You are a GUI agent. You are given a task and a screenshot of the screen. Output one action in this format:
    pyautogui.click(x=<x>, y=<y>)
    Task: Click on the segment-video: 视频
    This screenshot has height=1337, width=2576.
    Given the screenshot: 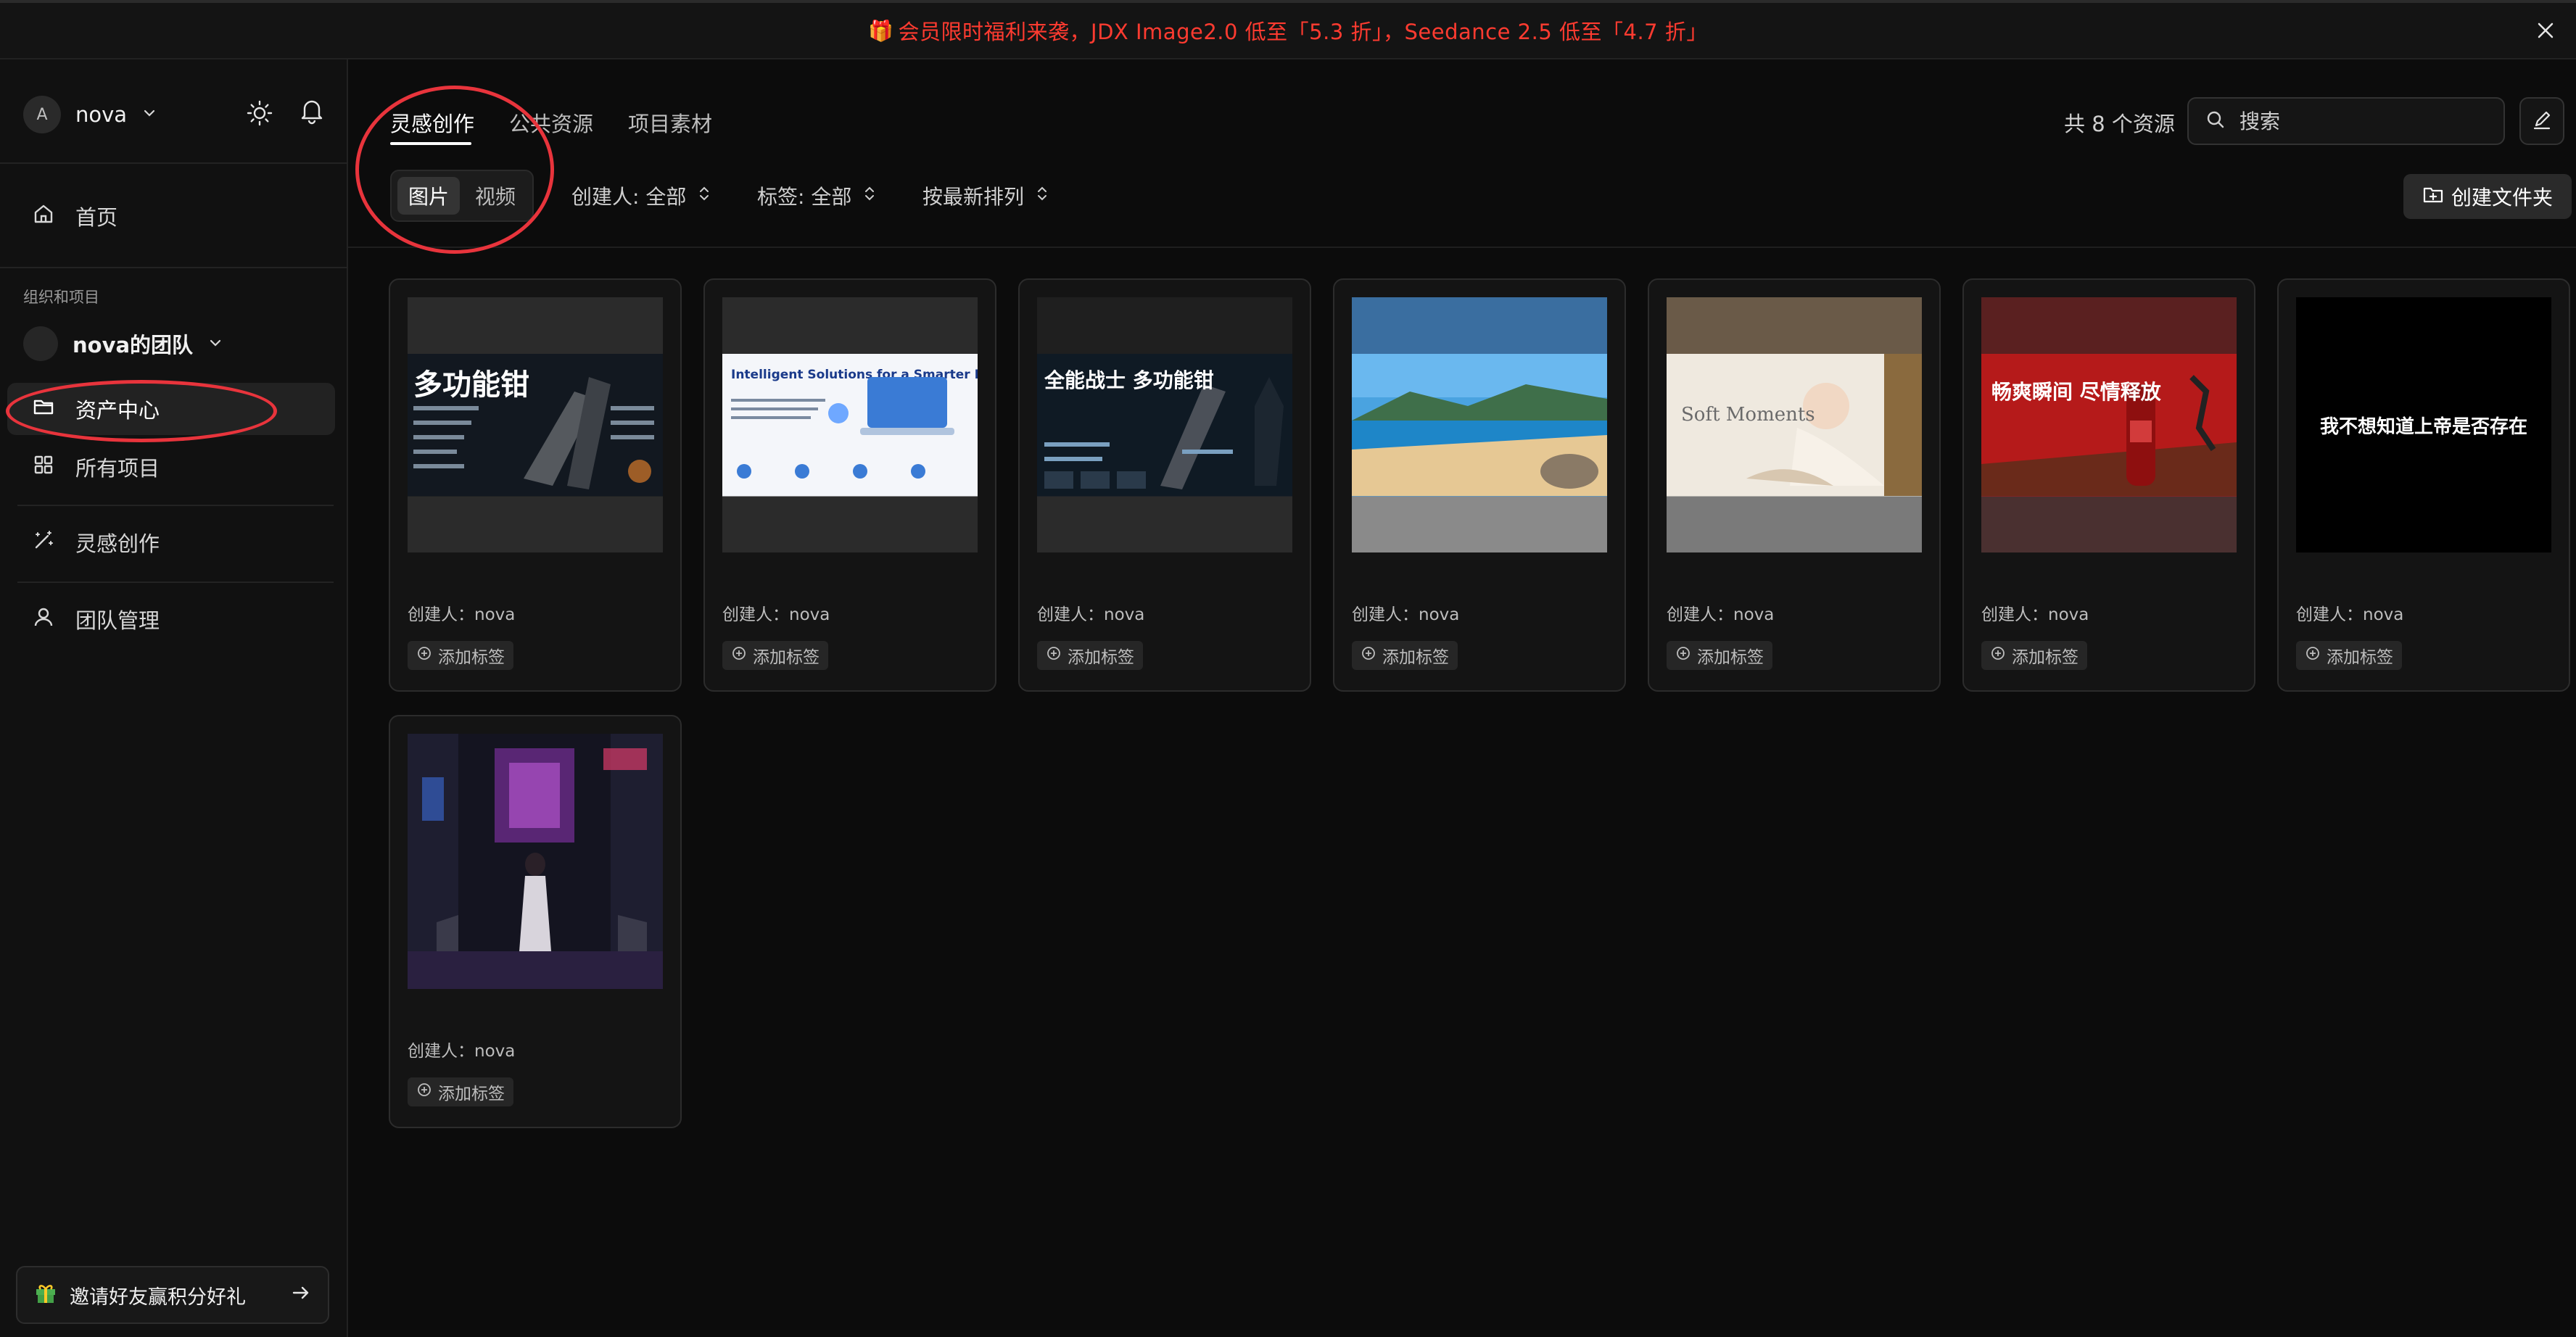 What is the action you would take?
    pyautogui.click(x=495, y=196)
    